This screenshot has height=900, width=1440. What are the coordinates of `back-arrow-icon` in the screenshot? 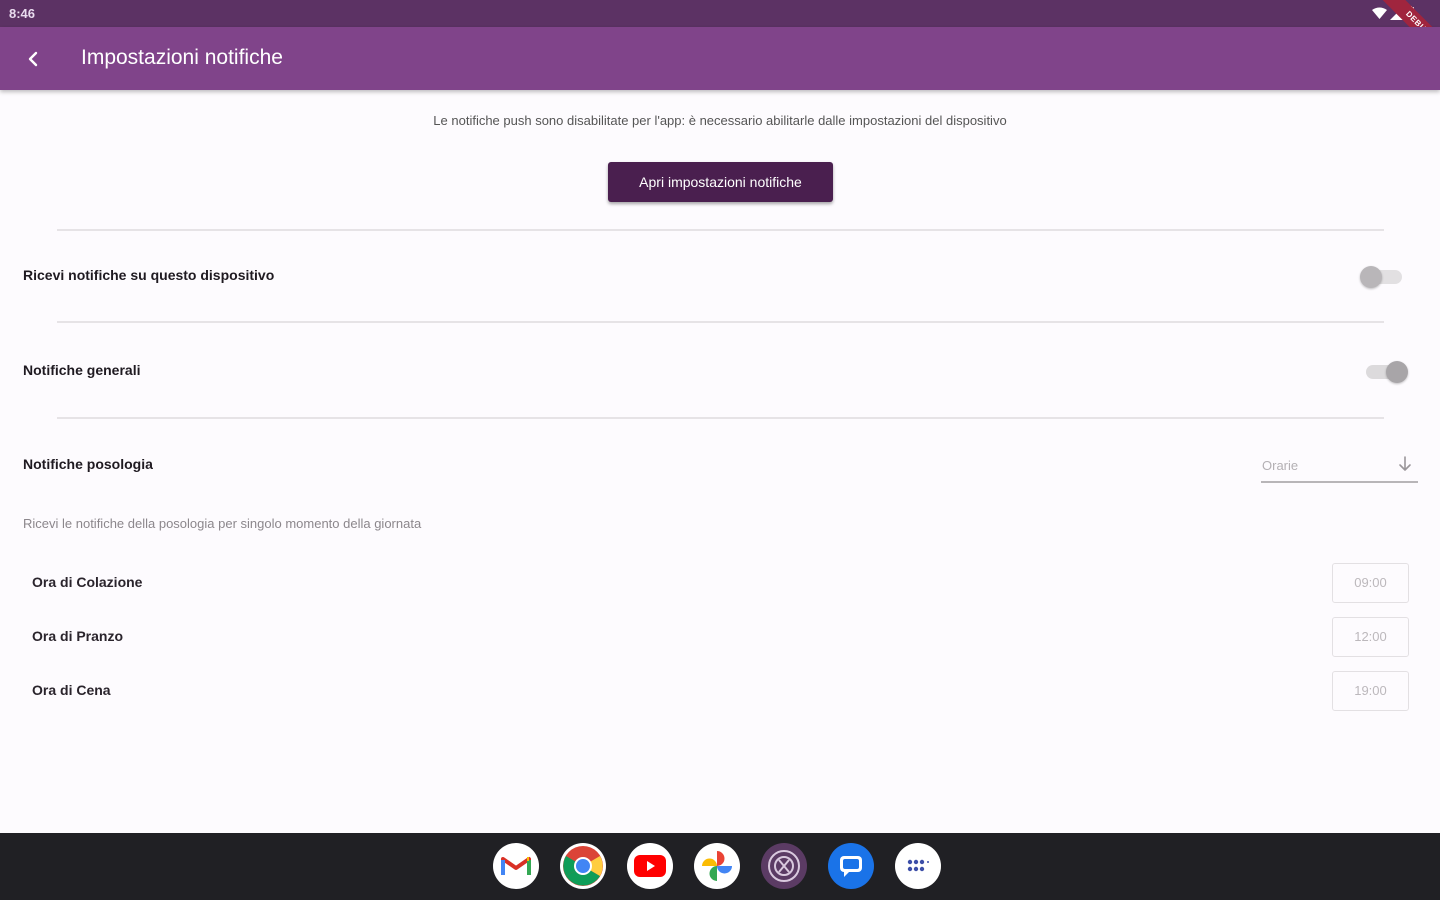 It's located at (33, 59).